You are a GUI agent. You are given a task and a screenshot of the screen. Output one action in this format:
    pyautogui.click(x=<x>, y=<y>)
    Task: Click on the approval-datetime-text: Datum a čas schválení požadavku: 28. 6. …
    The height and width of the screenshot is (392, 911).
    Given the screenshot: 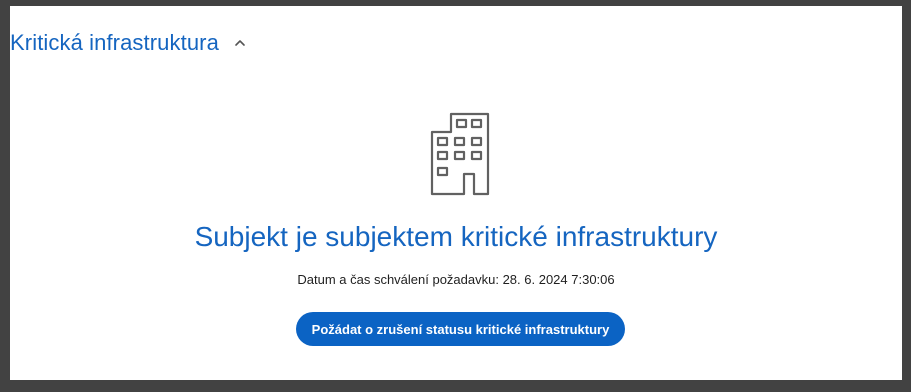 What is the action you would take?
    pyautogui.click(x=456, y=279)
    